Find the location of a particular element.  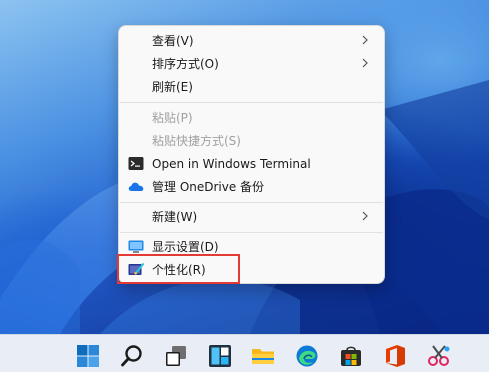

menu-item-manage-onedrive-backup: 管理 OneDrive 备份 is located at coordinates (251, 186).